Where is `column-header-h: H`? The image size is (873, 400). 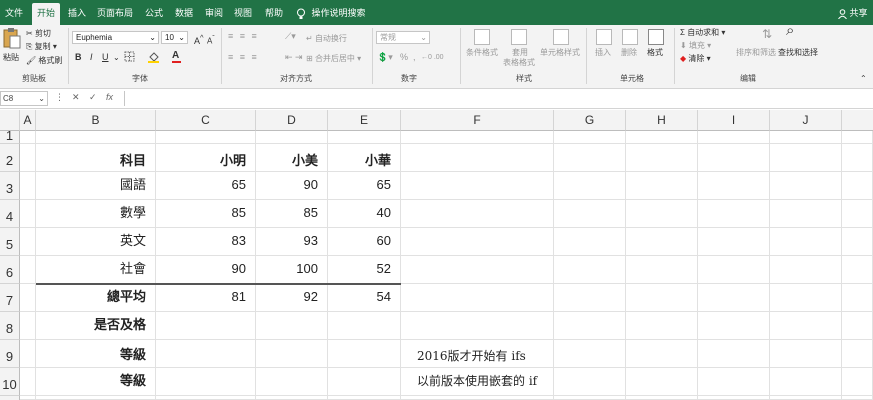
column-header-h: H is located at coordinates (662, 120).